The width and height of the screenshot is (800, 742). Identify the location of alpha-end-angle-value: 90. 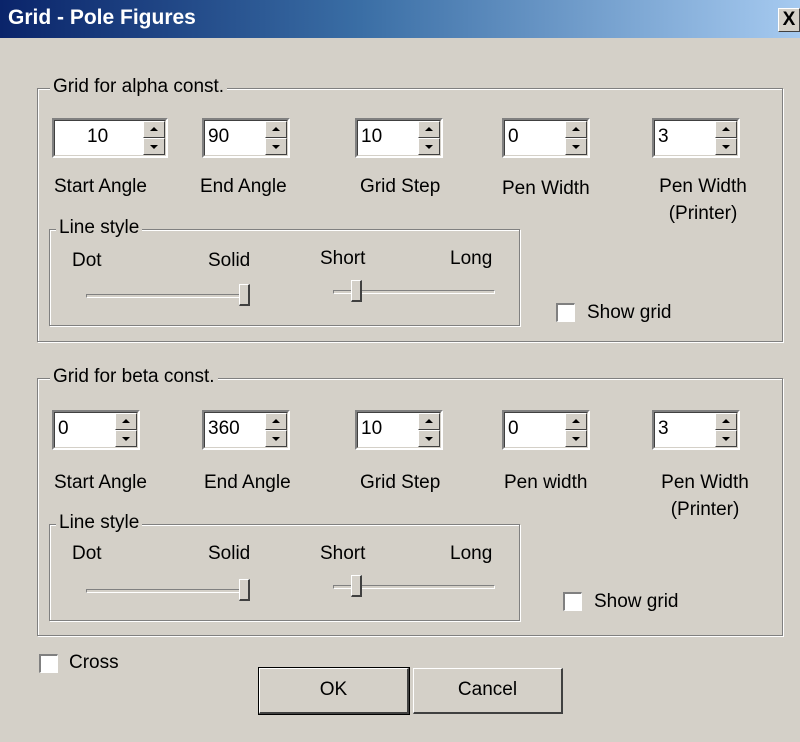
(218, 137).